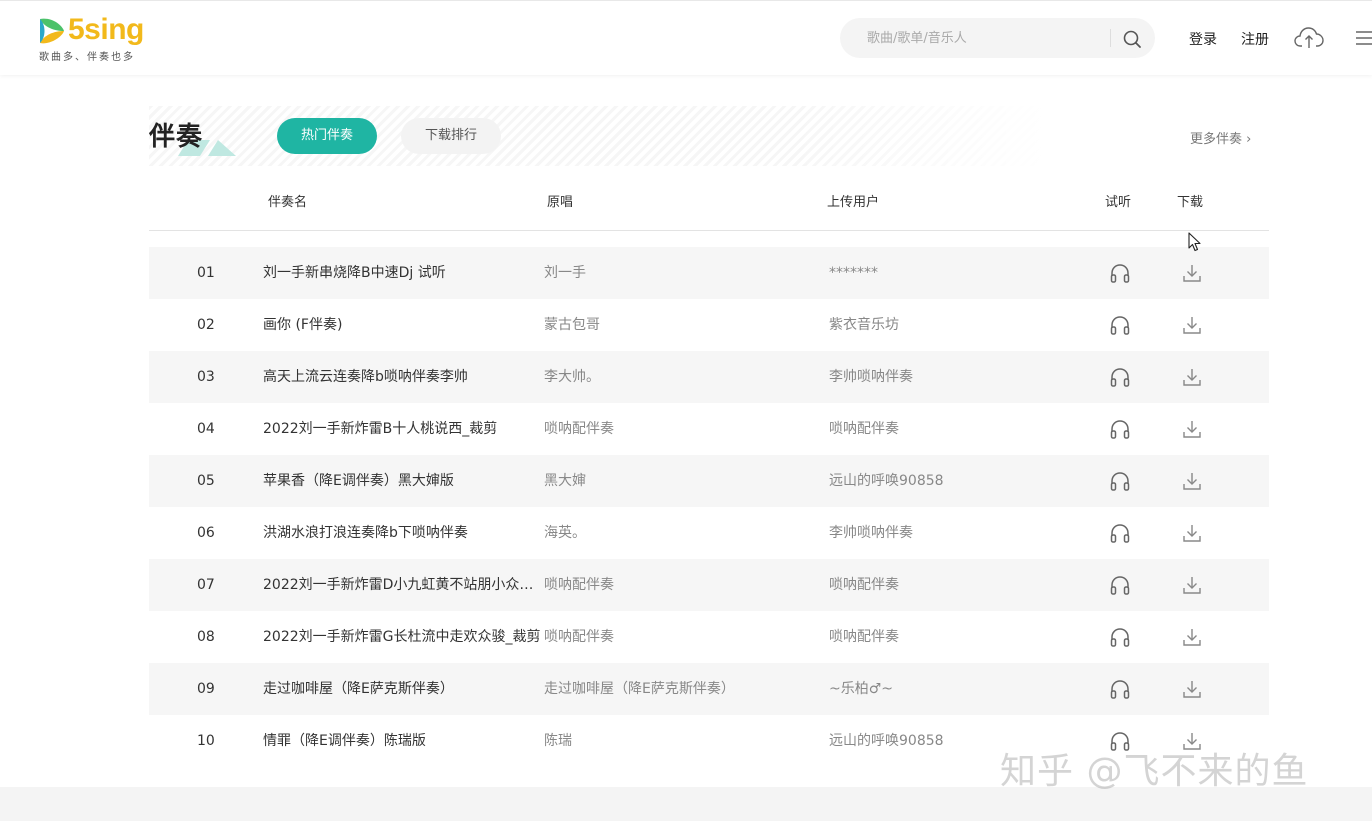  What do you see at coordinates (853, 202) in the screenshot?
I see `header-uploader: 上传用户` at bounding box center [853, 202].